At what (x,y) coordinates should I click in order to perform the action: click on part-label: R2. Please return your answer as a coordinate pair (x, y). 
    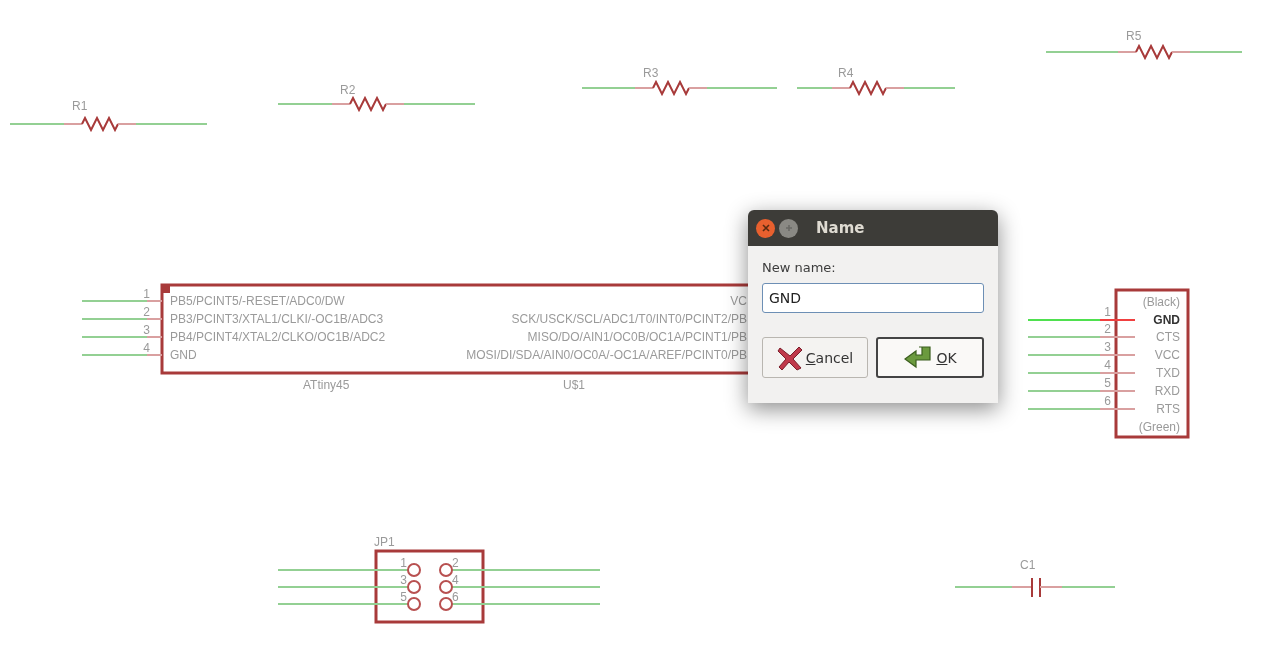
    Looking at the image, I should click on (348, 90).